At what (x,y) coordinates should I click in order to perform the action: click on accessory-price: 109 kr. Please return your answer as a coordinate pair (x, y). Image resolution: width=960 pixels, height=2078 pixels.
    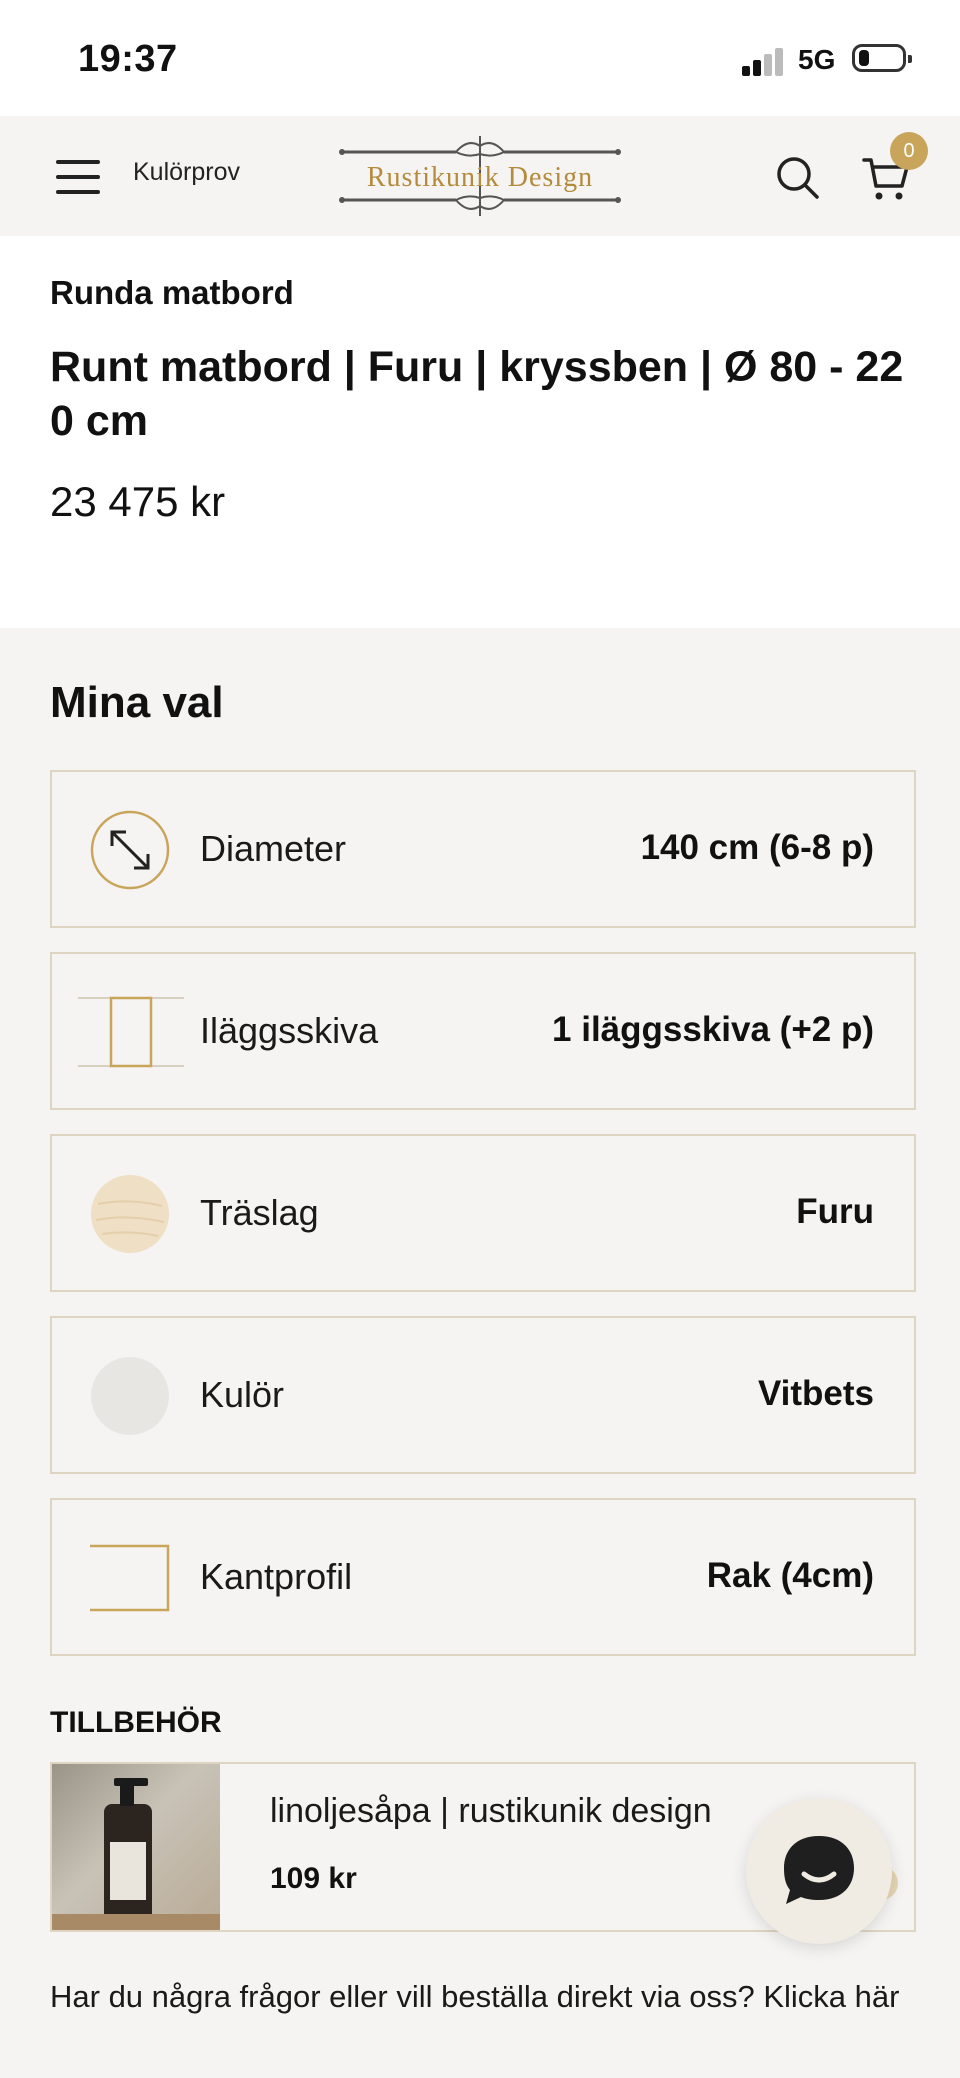
    Looking at the image, I should click on (313, 1878).